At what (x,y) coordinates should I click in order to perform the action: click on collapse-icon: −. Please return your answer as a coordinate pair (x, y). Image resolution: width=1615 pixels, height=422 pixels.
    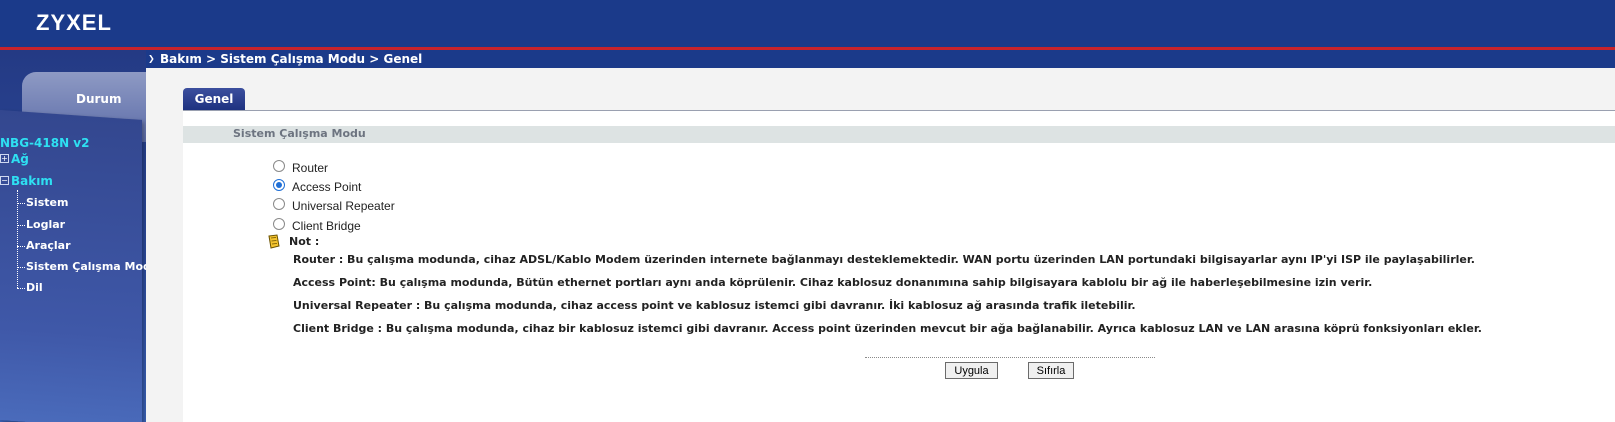
    Looking at the image, I should click on (4, 180).